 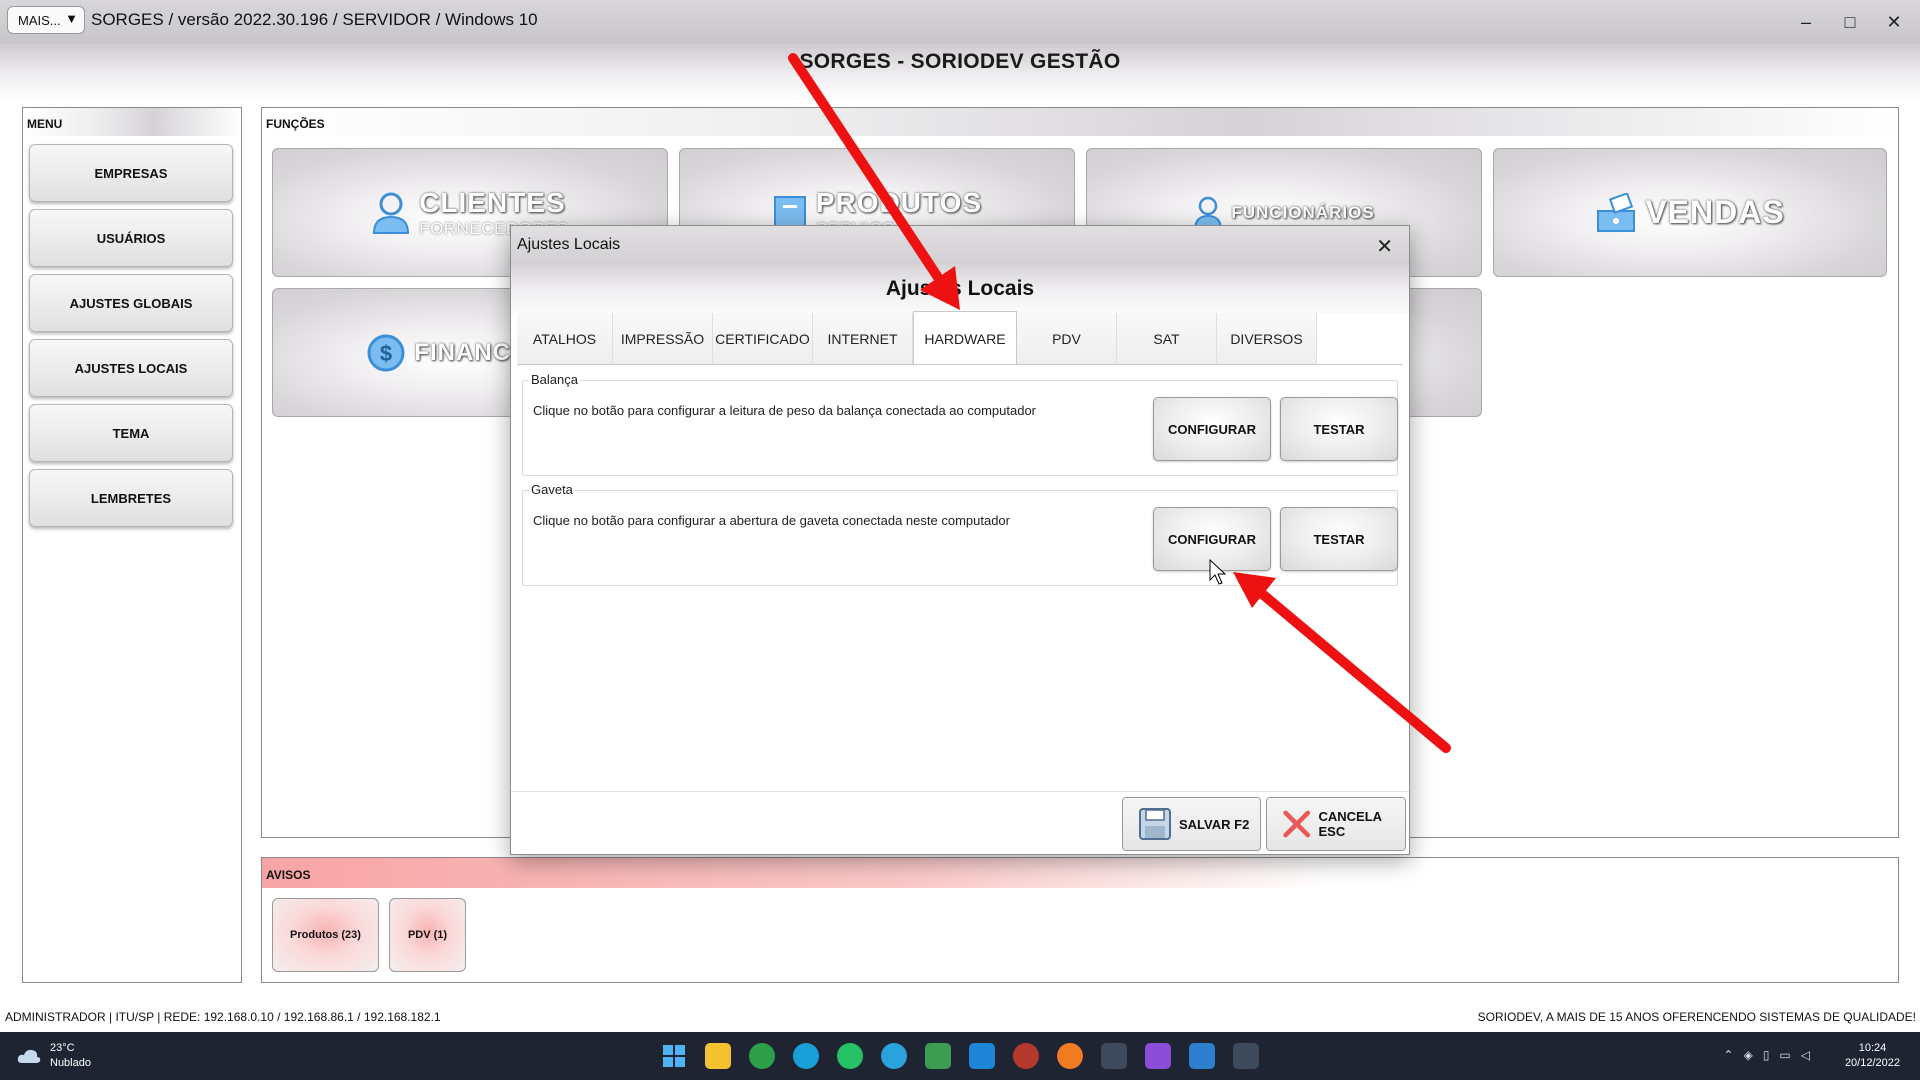 I want to click on tab-internet: INTERNET, so click(x=863, y=339).